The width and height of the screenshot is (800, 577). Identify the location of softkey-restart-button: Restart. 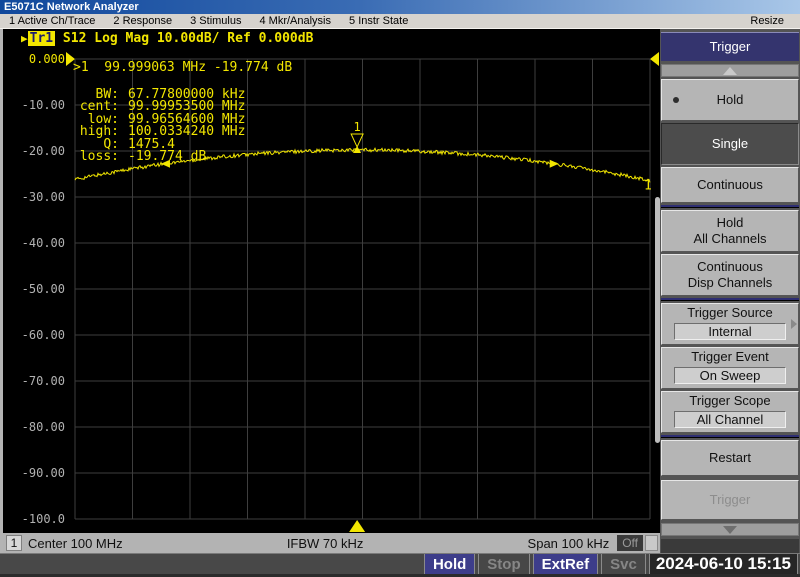
(730, 458).